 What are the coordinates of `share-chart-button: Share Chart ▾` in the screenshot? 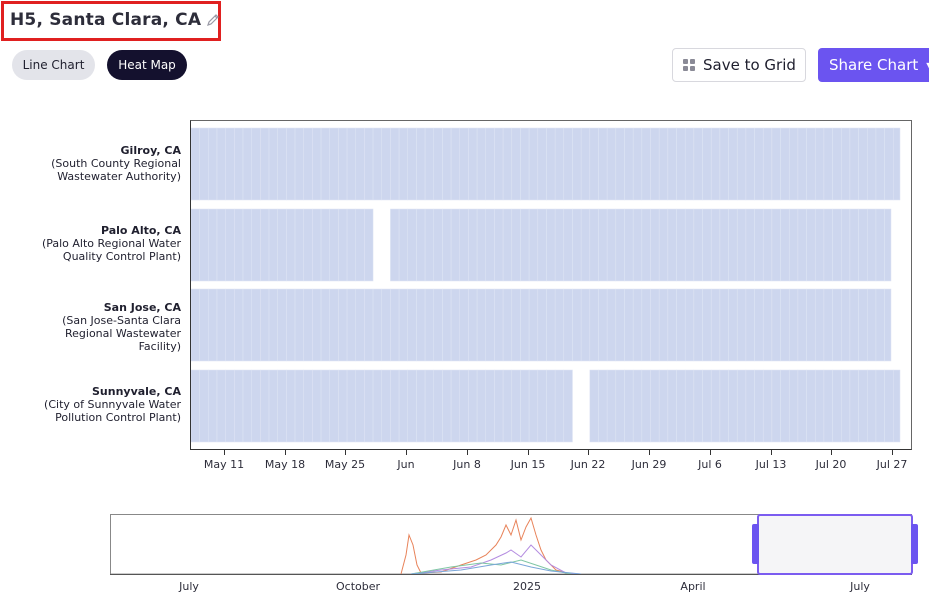 It's located at (873, 65).